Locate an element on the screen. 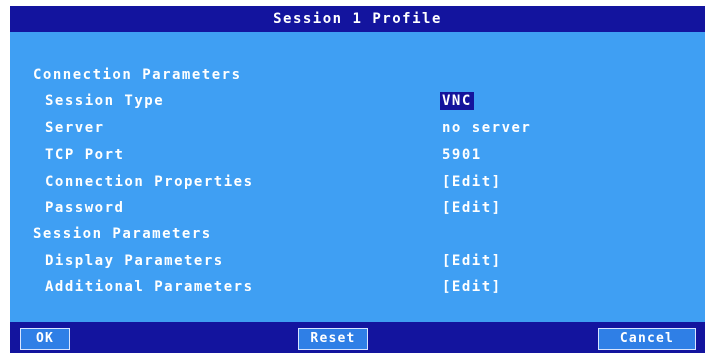 The image size is (707, 359). password-edit: [Edit] is located at coordinates (472, 208).